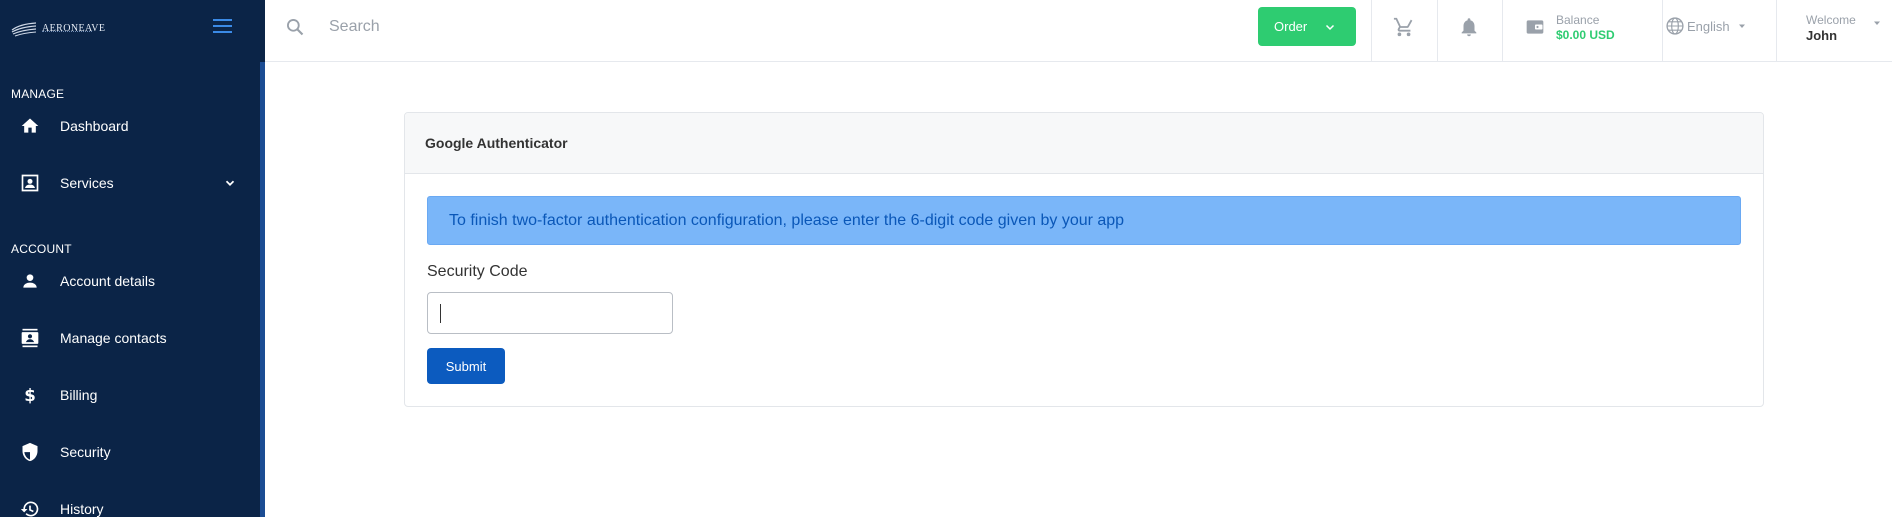 This screenshot has width=1892, height=529. Describe the element at coordinates (1585, 35) in the screenshot. I see `balance-value: $0.00 USD` at that location.